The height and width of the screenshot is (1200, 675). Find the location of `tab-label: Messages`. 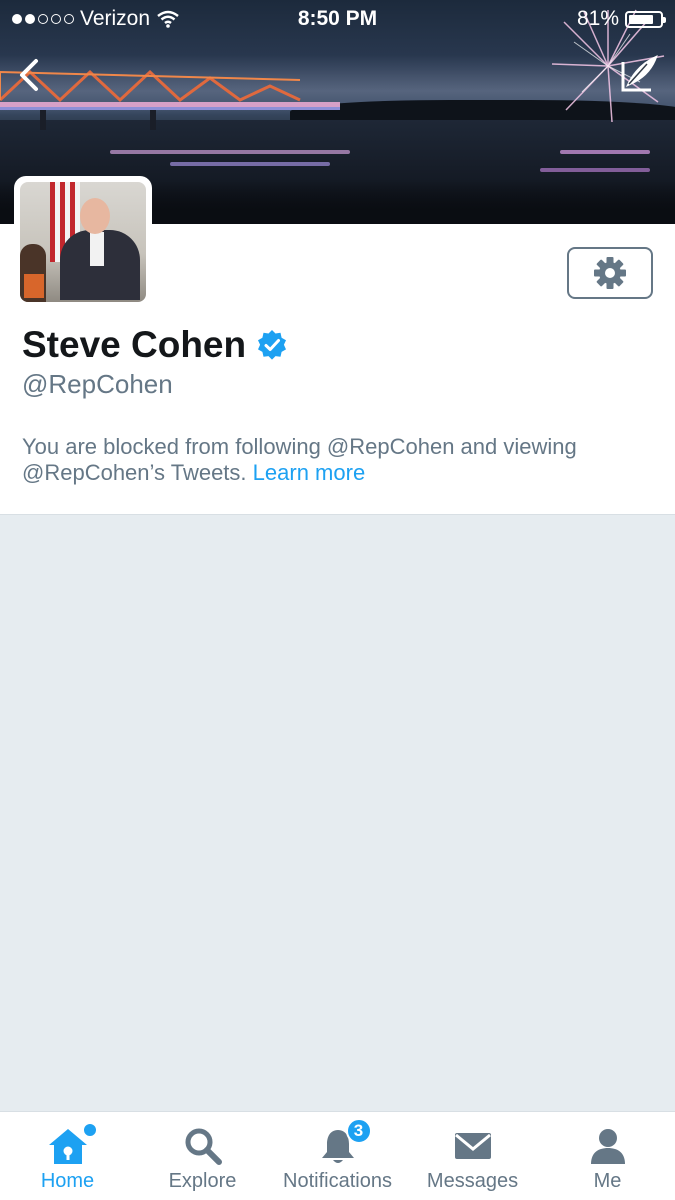

tab-label: Messages is located at coordinates (472, 1181).